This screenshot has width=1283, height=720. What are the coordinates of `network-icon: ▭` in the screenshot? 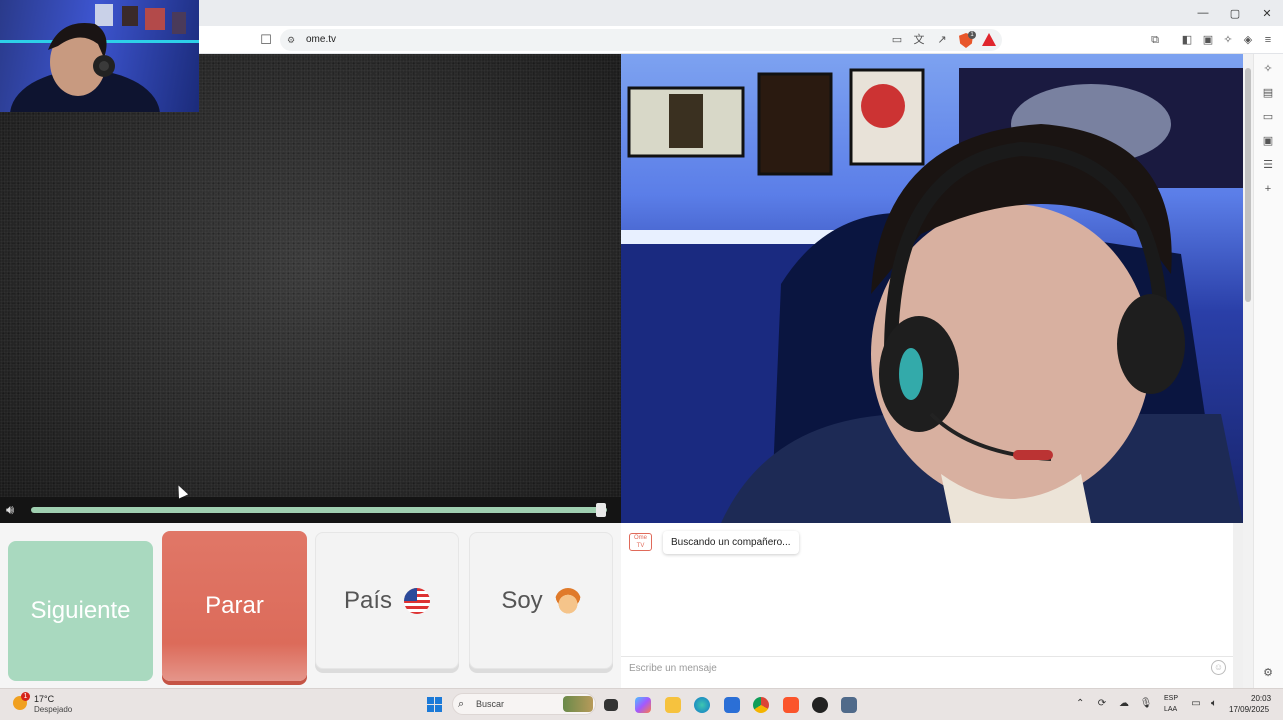 It's located at (1196, 704).